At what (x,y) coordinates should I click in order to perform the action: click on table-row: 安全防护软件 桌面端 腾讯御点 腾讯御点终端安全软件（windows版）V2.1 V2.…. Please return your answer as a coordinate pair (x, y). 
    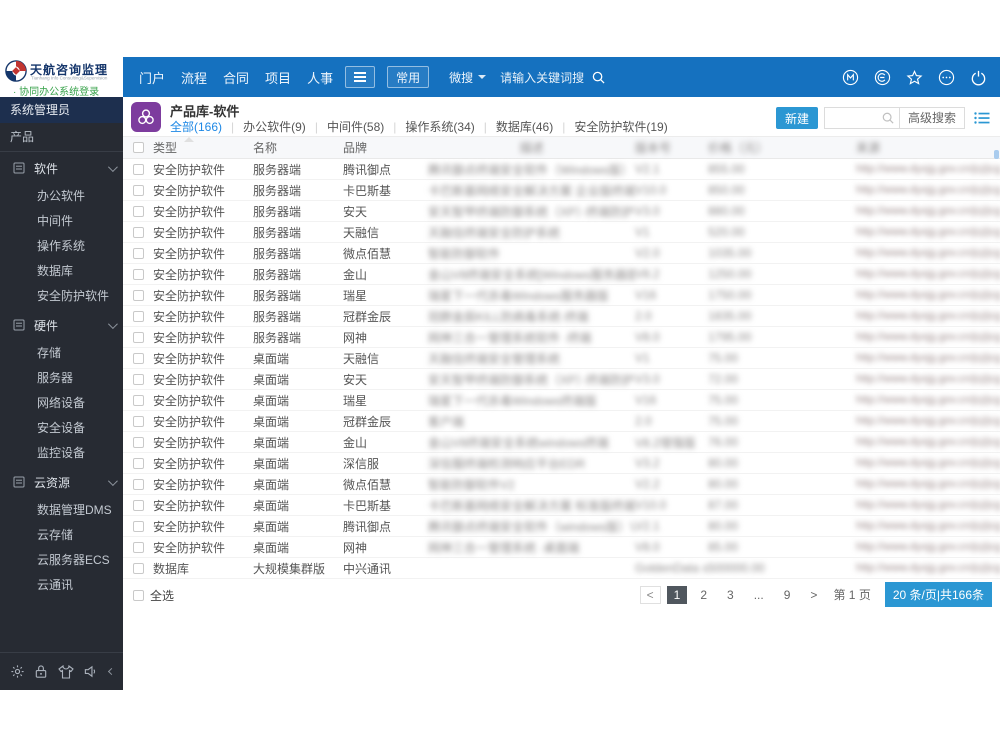
    Looking at the image, I should click on (561, 526).